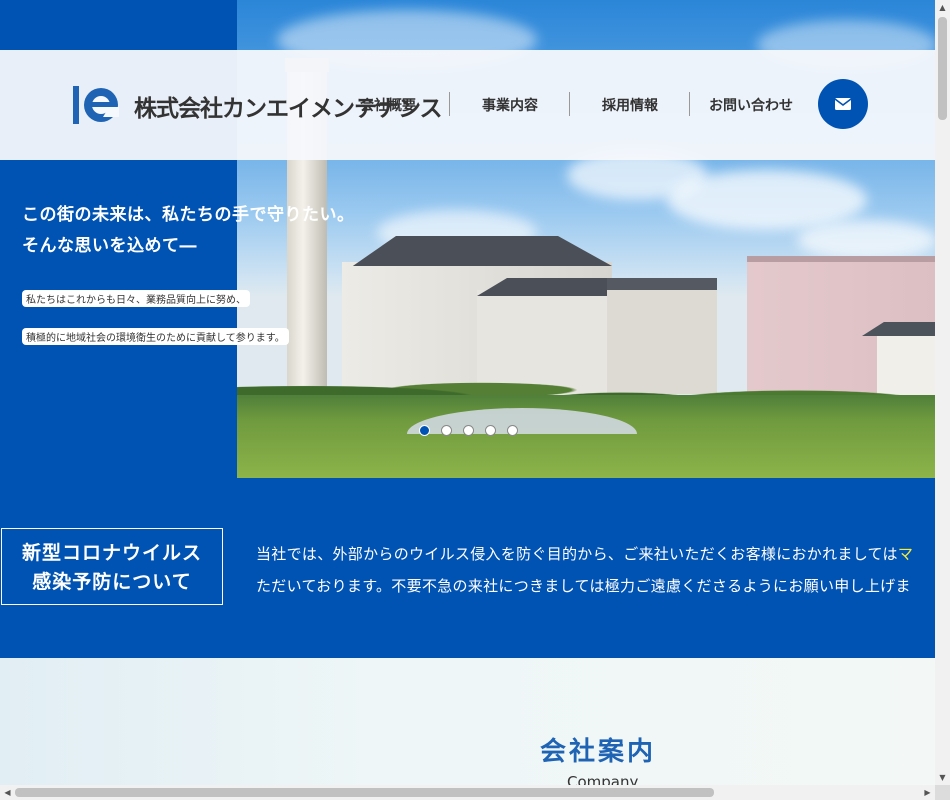  Describe the element at coordinates (942, 792) in the screenshot. I see `scrollbar-corner` at that location.